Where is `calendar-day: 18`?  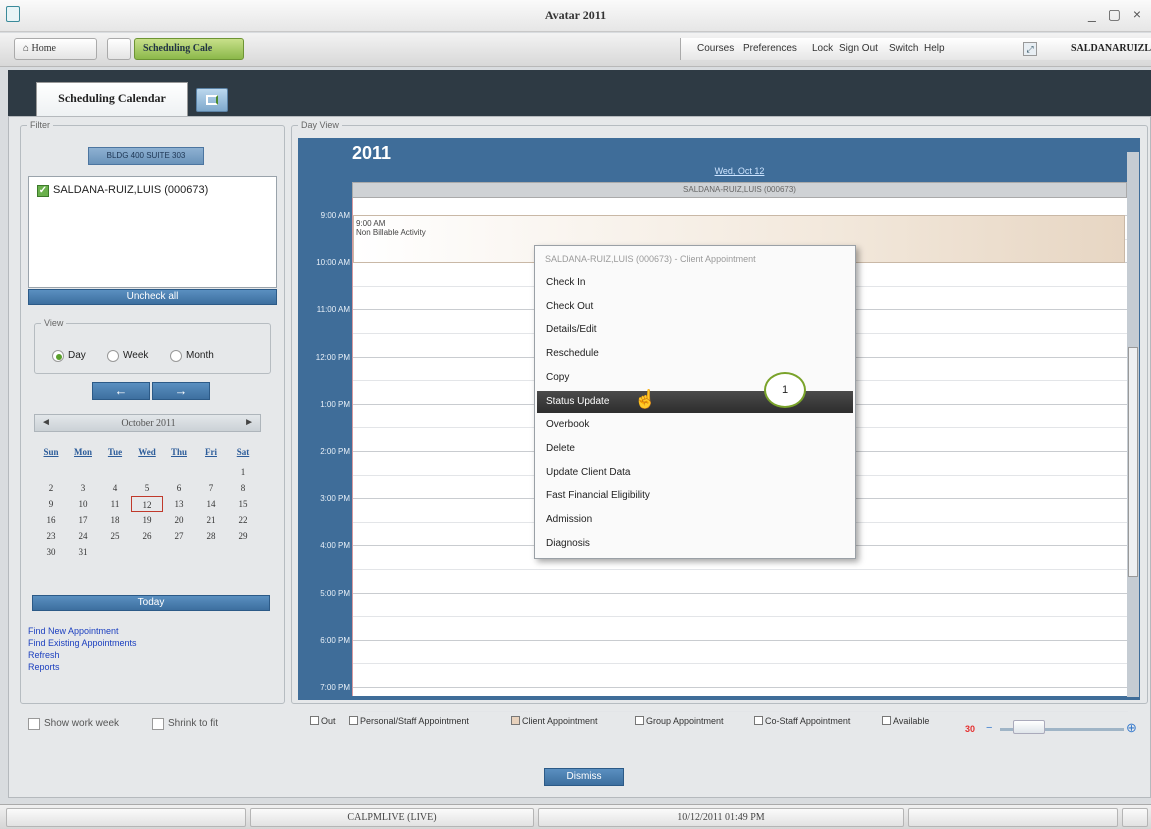 calendar-day: 18 is located at coordinates (115, 520).